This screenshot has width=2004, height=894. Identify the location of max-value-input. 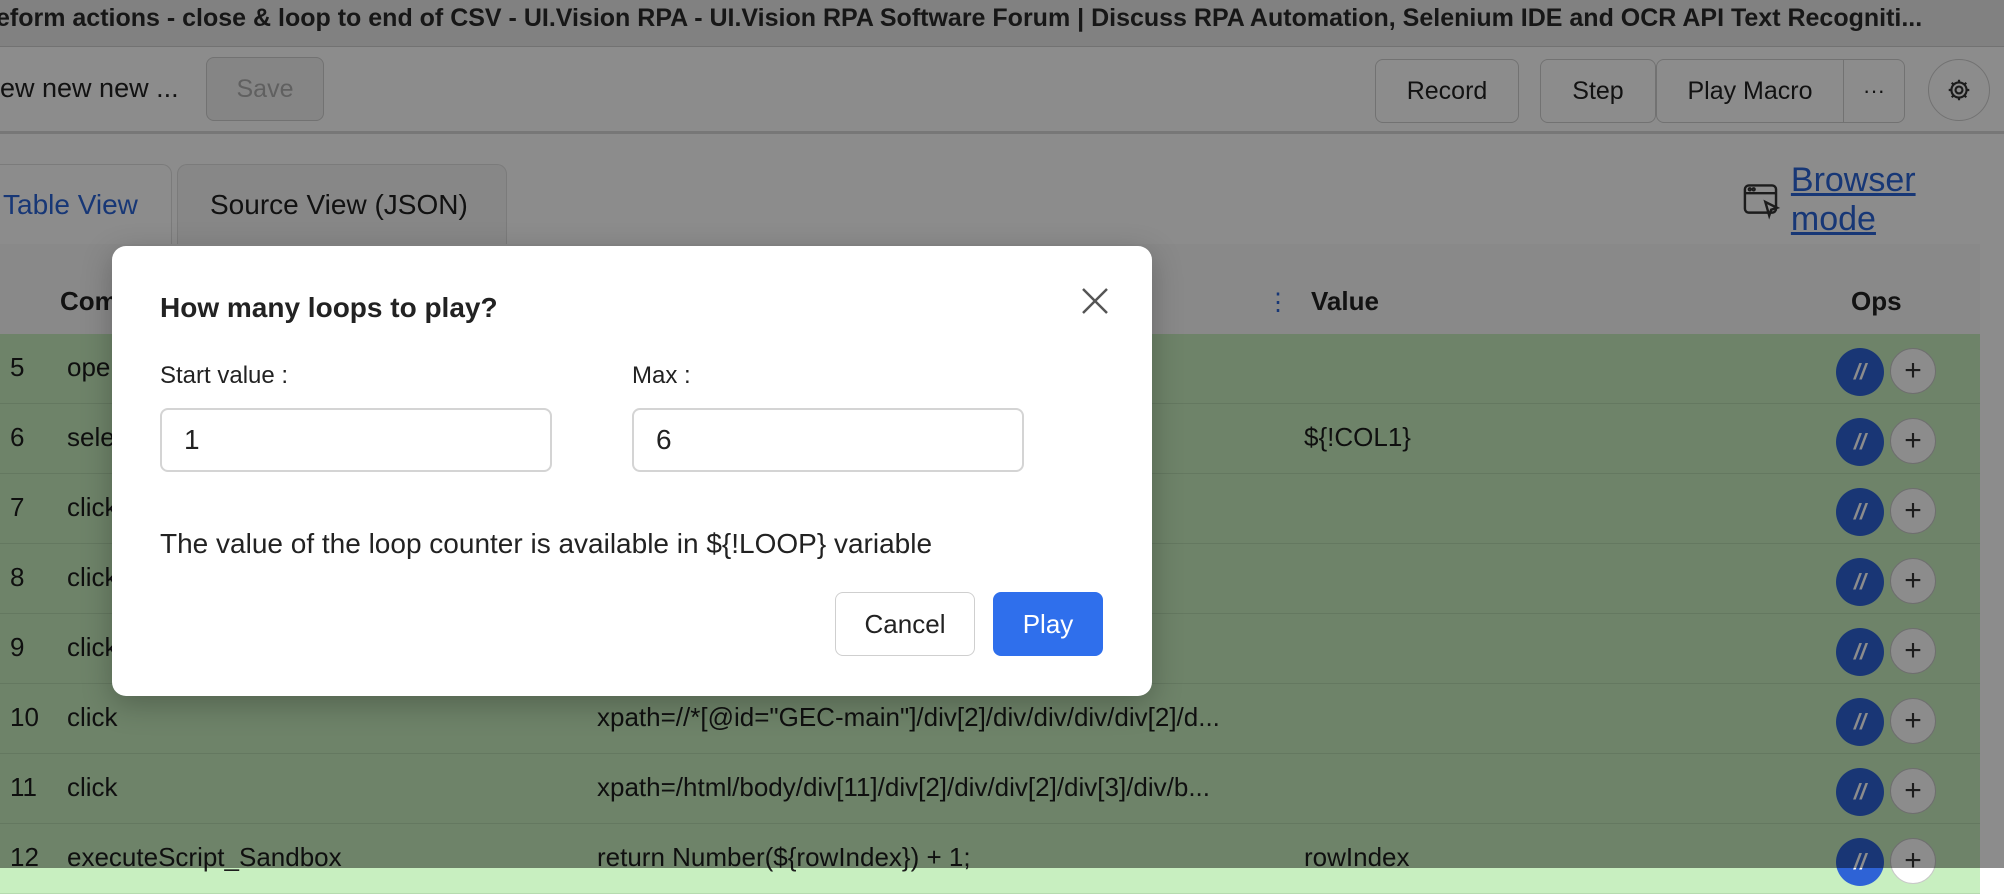
(828, 440).